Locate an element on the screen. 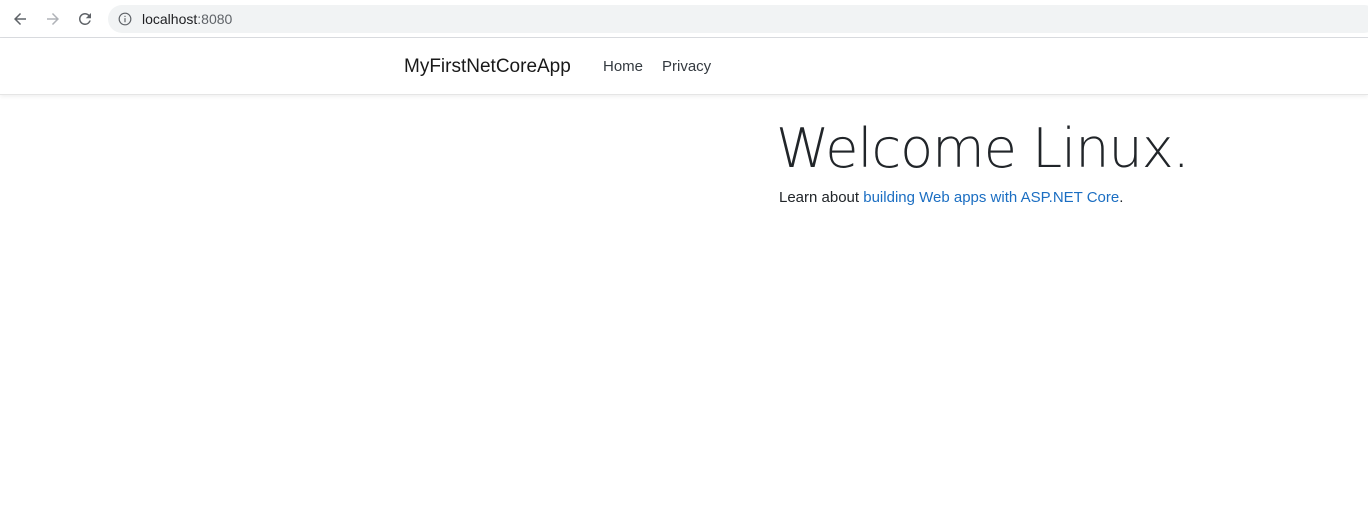 The width and height of the screenshot is (1368, 527). reload-button is located at coordinates (85, 19).